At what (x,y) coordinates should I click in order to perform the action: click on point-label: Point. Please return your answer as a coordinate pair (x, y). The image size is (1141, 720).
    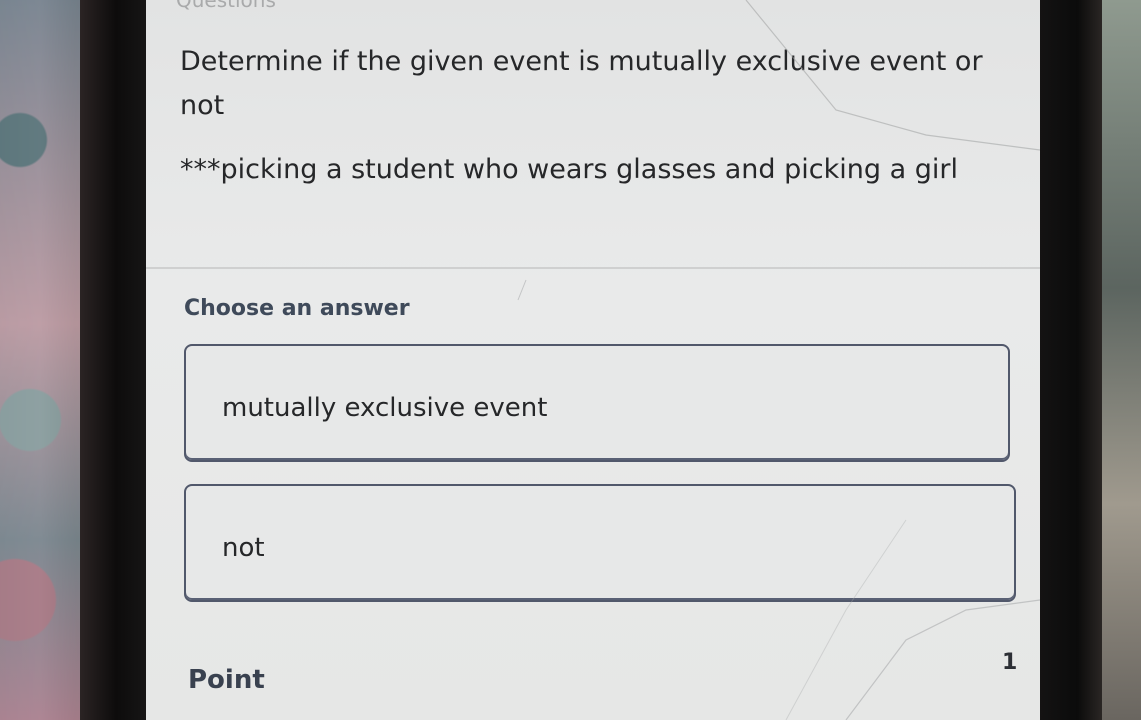
    Looking at the image, I should click on (226, 680).